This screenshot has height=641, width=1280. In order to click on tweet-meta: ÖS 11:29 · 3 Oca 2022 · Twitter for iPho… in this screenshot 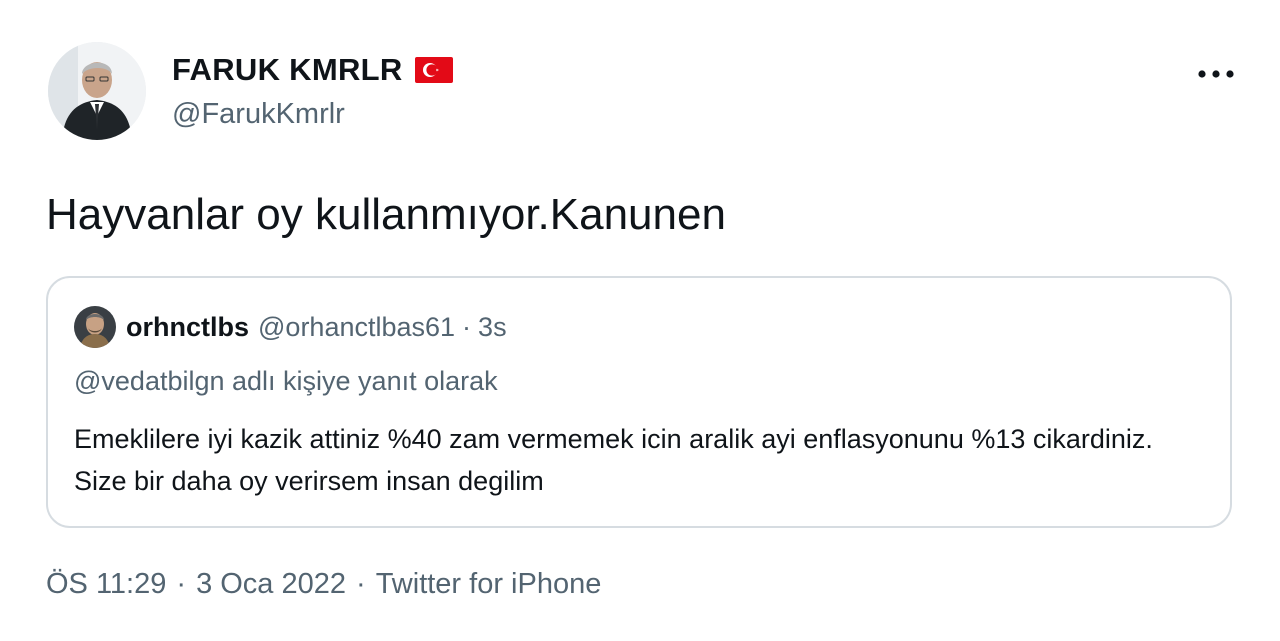, I will do `click(323, 584)`.